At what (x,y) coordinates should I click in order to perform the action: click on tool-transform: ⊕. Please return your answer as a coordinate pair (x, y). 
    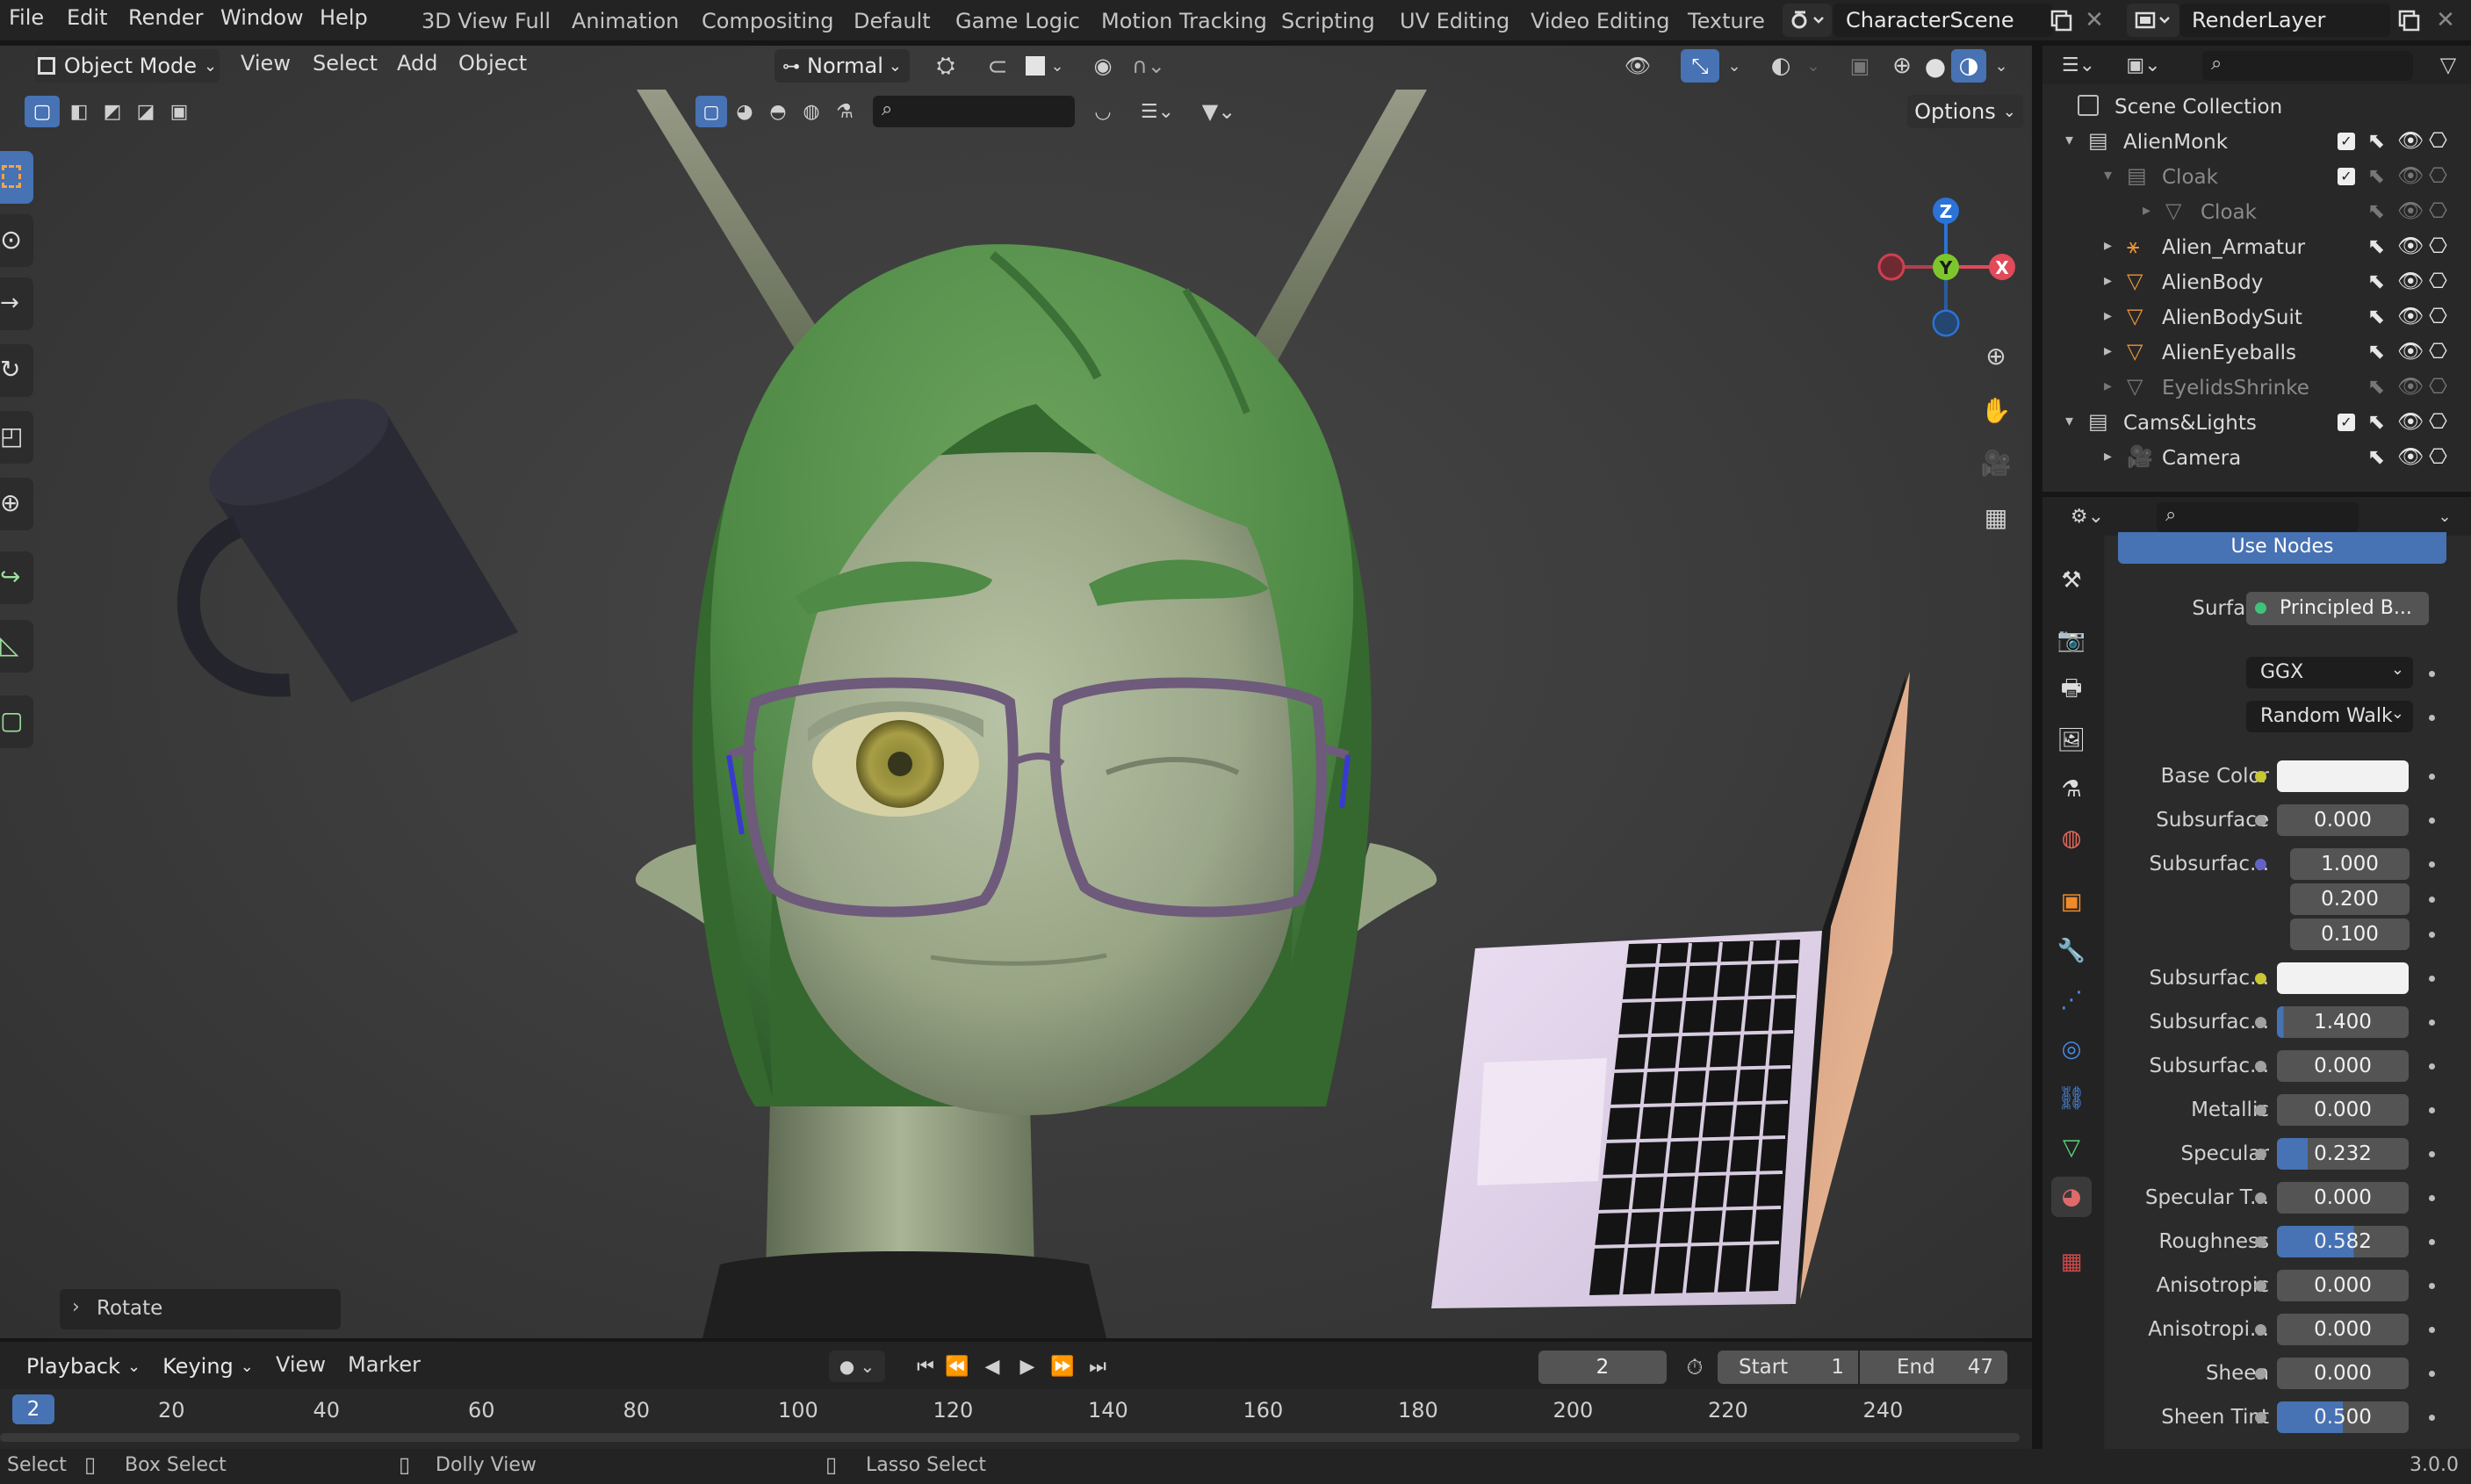
    Looking at the image, I should click on (16, 504).